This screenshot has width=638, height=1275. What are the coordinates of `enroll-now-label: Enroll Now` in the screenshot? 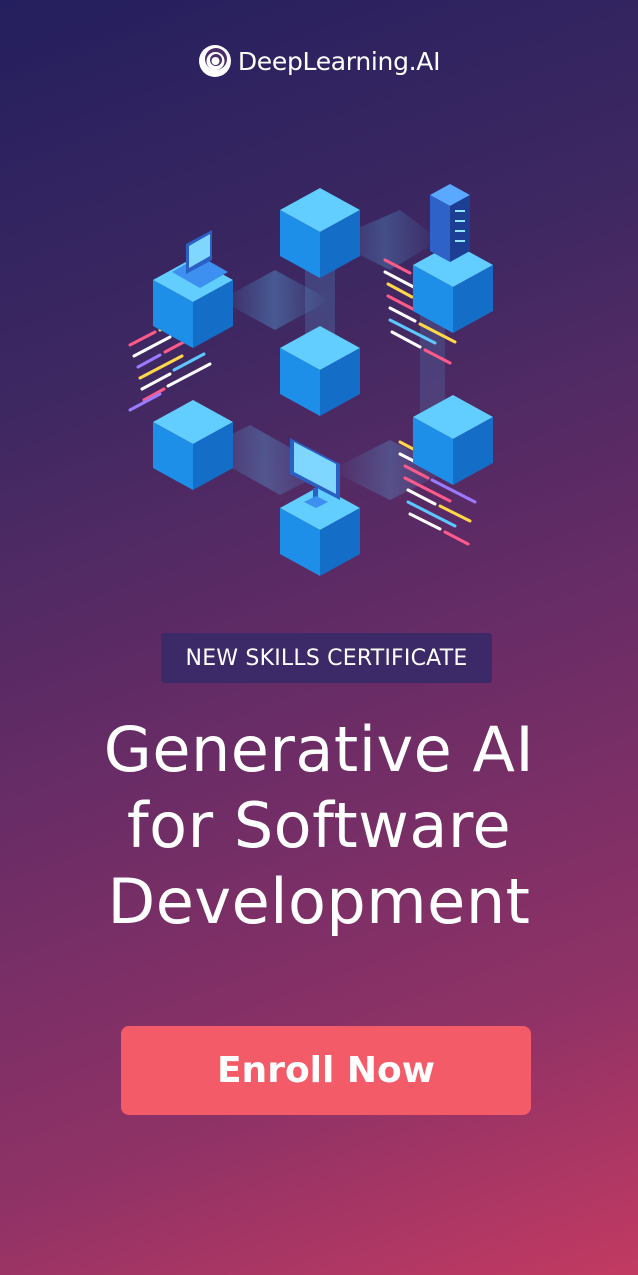 It's located at (326, 1070).